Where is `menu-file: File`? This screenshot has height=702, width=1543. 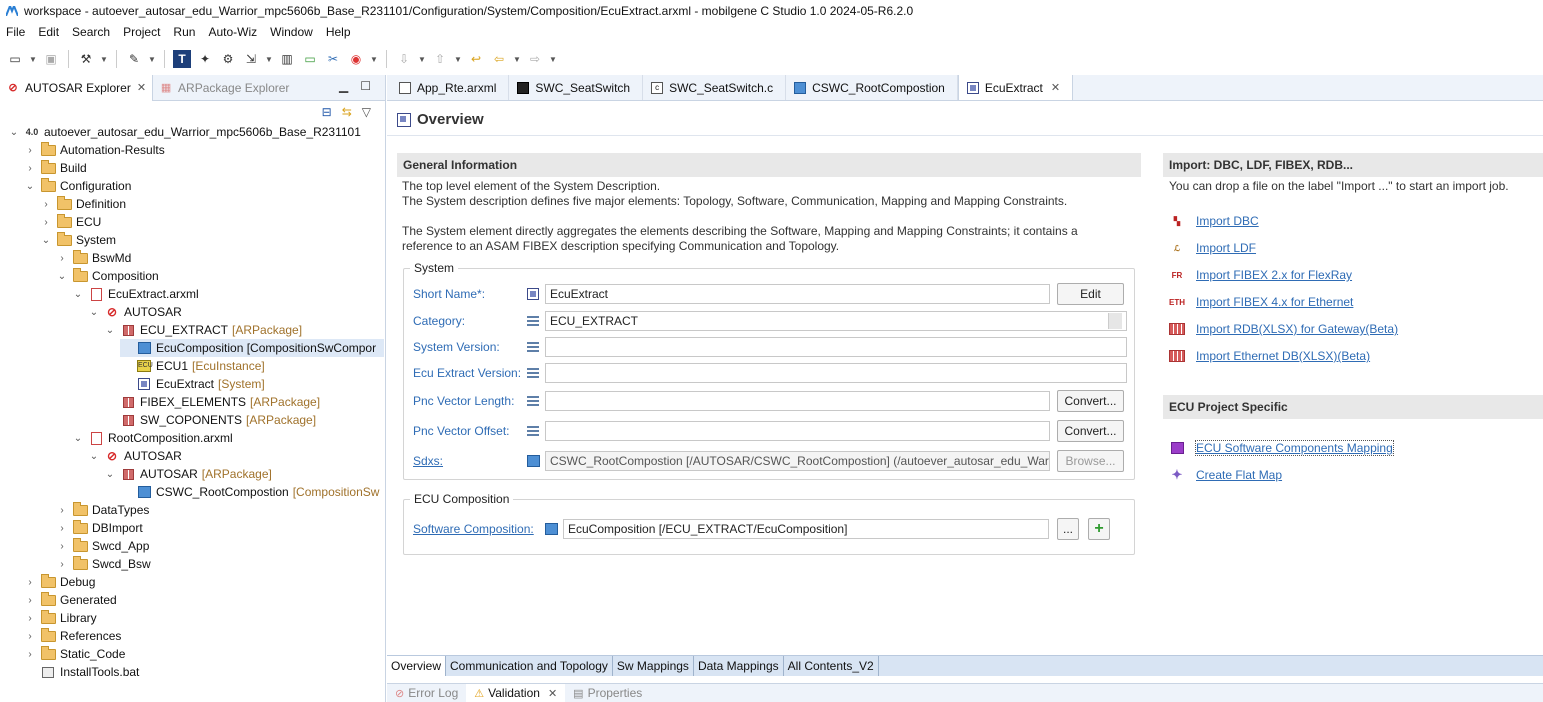 menu-file: File is located at coordinates (15, 32).